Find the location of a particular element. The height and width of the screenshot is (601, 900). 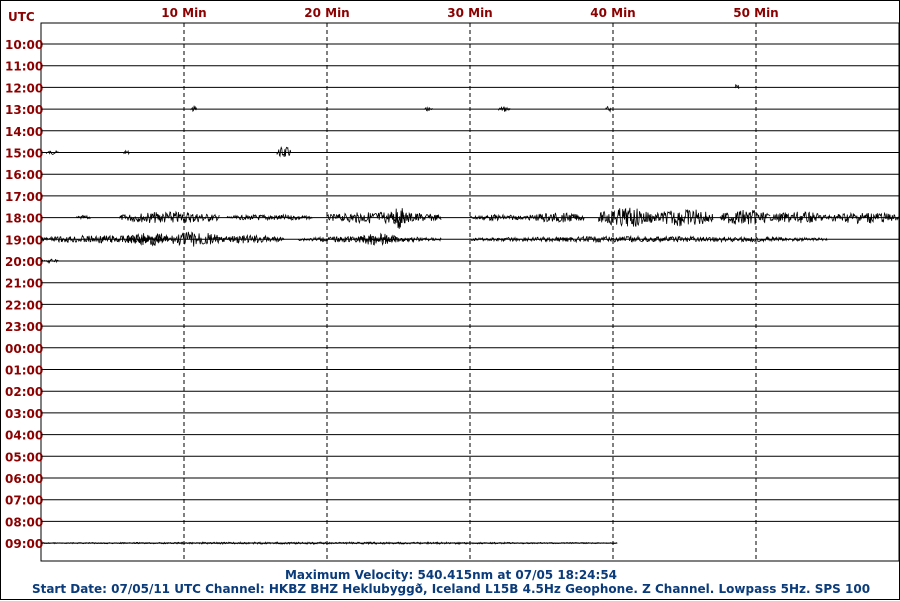

hour-tick-label: 21:00 is located at coordinates (24, 284).